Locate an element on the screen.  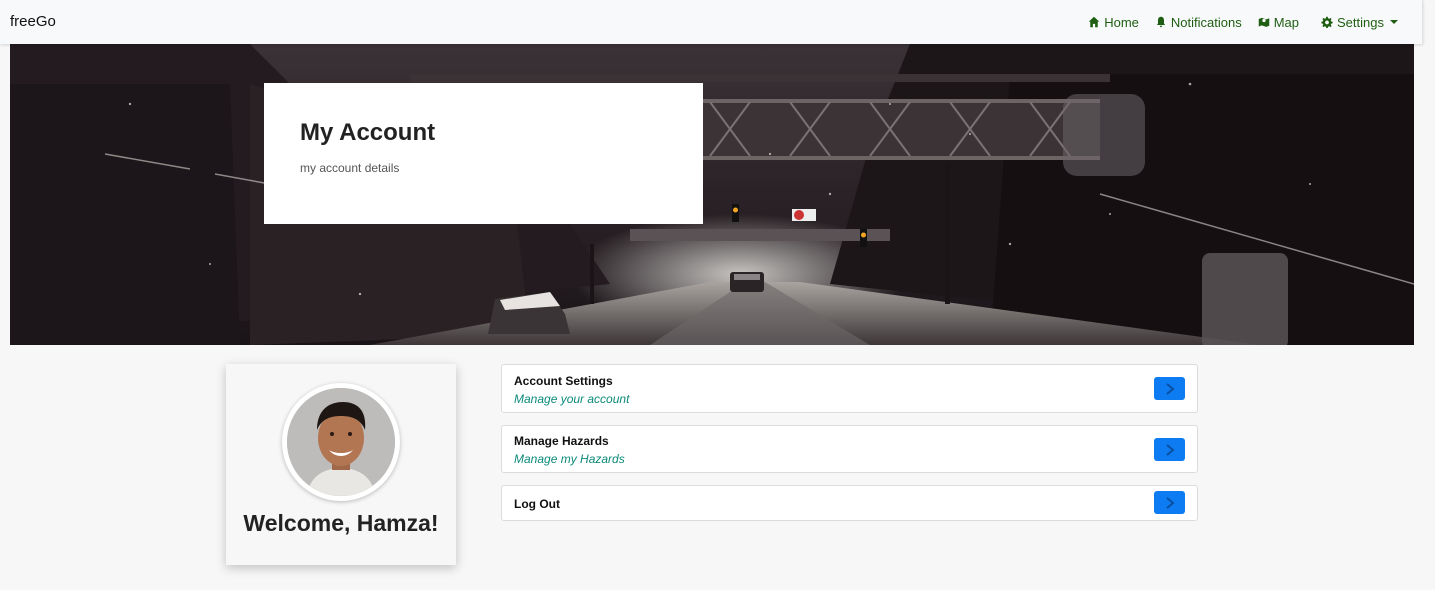
profile-card: Welcome, Hamza! is located at coordinates (341, 464).